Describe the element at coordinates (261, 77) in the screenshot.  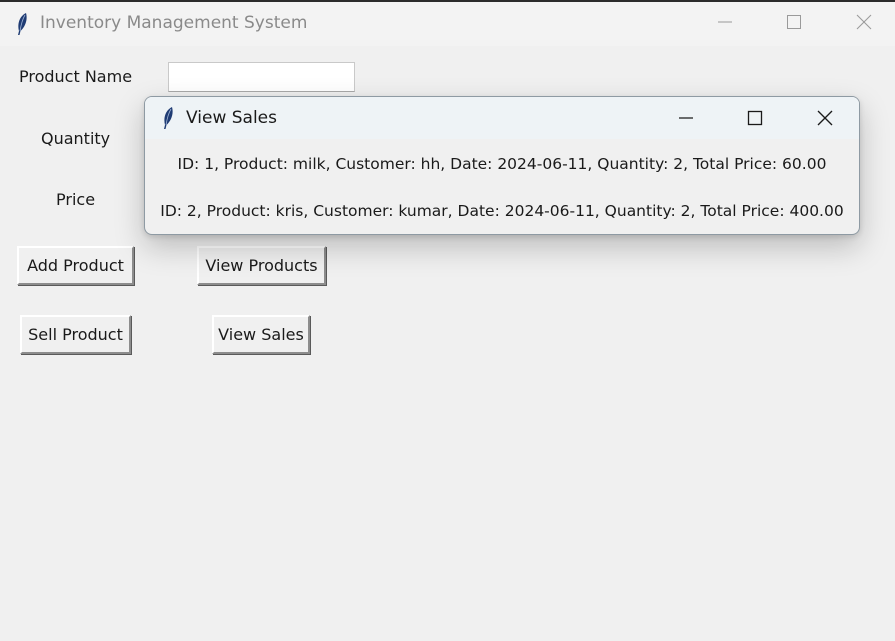
I see `product-name-input` at that location.